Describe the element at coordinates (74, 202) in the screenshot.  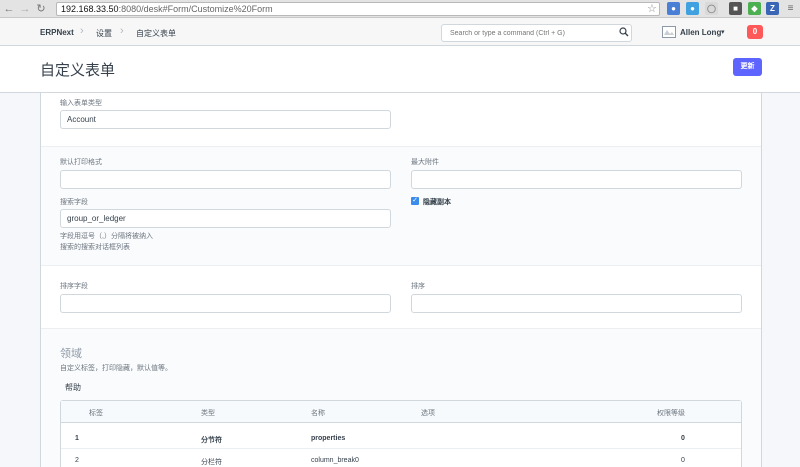
I see `search-fields-label: 搜索字段` at that location.